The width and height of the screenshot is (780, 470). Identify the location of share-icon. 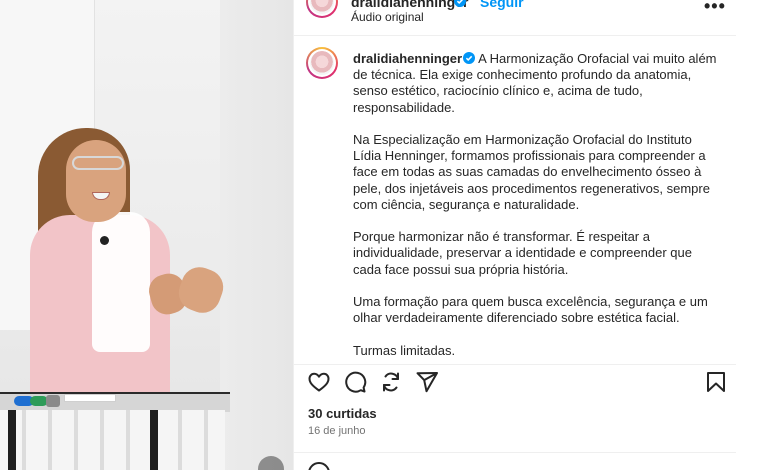
(427, 382).